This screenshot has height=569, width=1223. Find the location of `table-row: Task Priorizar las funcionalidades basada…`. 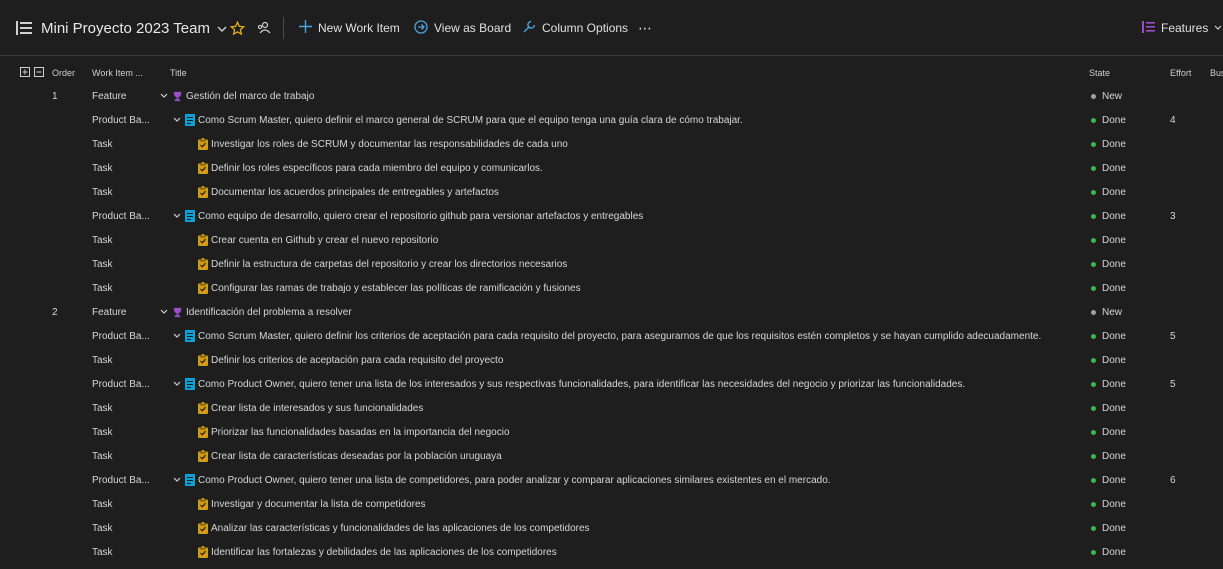

table-row: Task Priorizar las funcionalidades basada… is located at coordinates (611, 432).